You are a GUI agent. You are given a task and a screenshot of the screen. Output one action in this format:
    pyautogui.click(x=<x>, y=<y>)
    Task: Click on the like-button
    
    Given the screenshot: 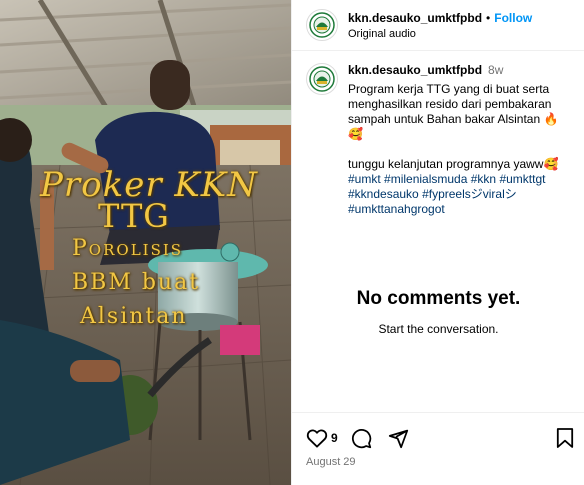 What is the action you would take?
    pyautogui.click(x=317, y=438)
    